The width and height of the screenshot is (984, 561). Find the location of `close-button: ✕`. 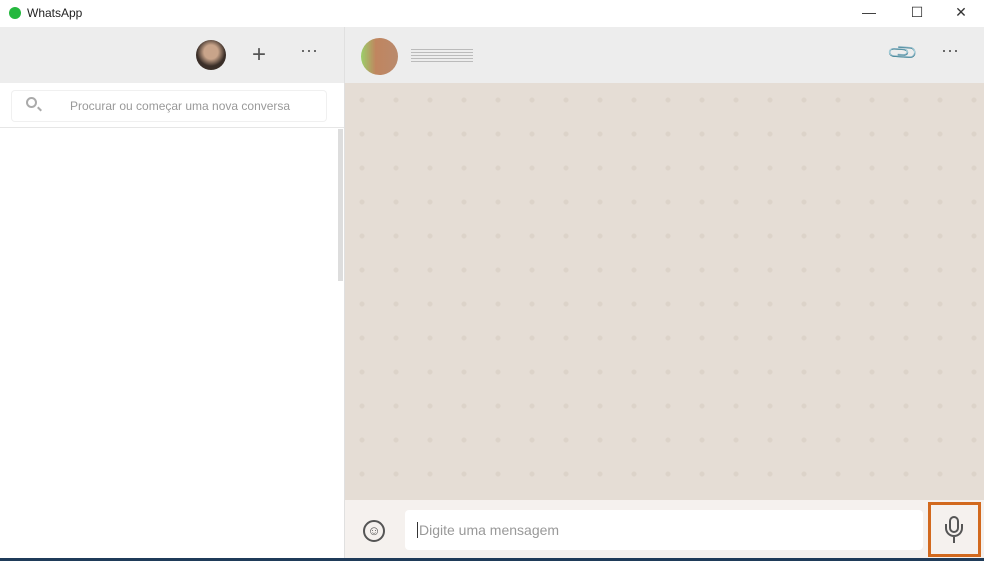

close-button: ✕ is located at coordinates (961, 13).